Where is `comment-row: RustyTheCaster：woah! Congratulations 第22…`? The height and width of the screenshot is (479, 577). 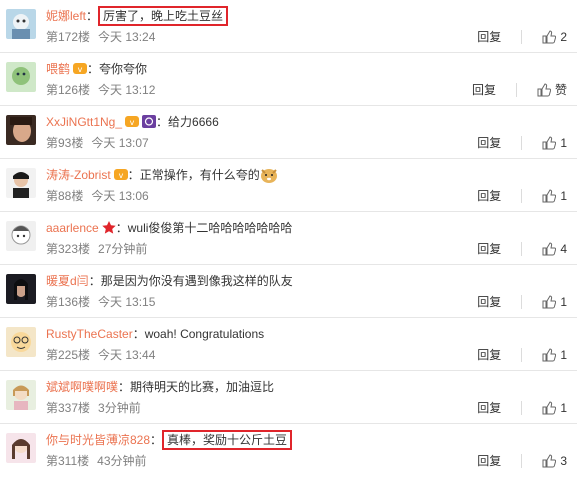 comment-row: RustyTheCaster：woah! Congratulations 第22… is located at coordinates (288, 344).